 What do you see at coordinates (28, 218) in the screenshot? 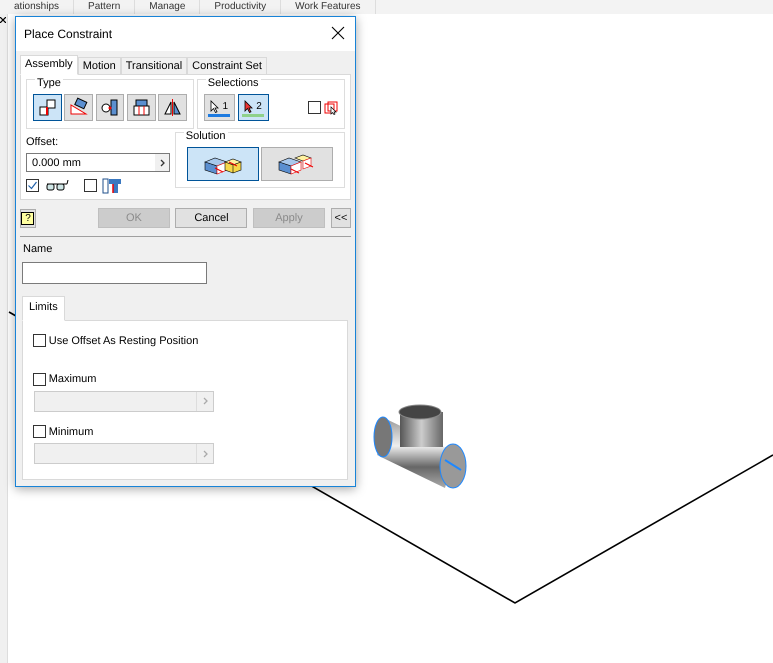
I see `help-button: ?` at bounding box center [28, 218].